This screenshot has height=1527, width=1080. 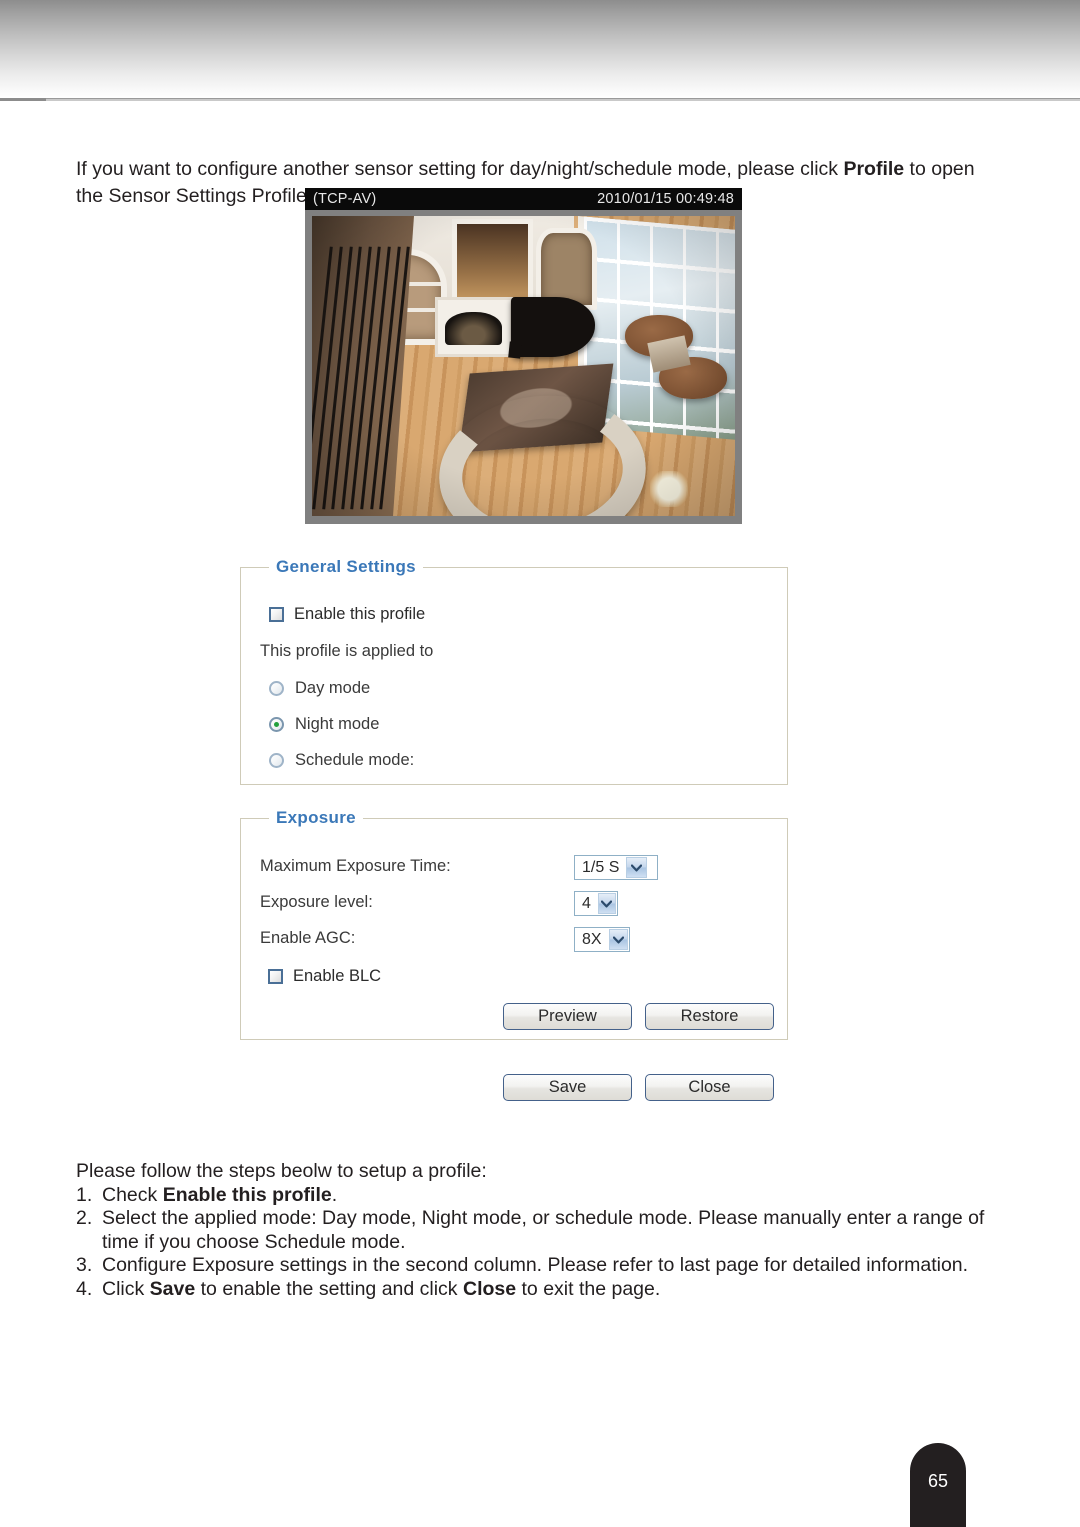 I want to click on preview-button: Preview, so click(x=567, y=1016).